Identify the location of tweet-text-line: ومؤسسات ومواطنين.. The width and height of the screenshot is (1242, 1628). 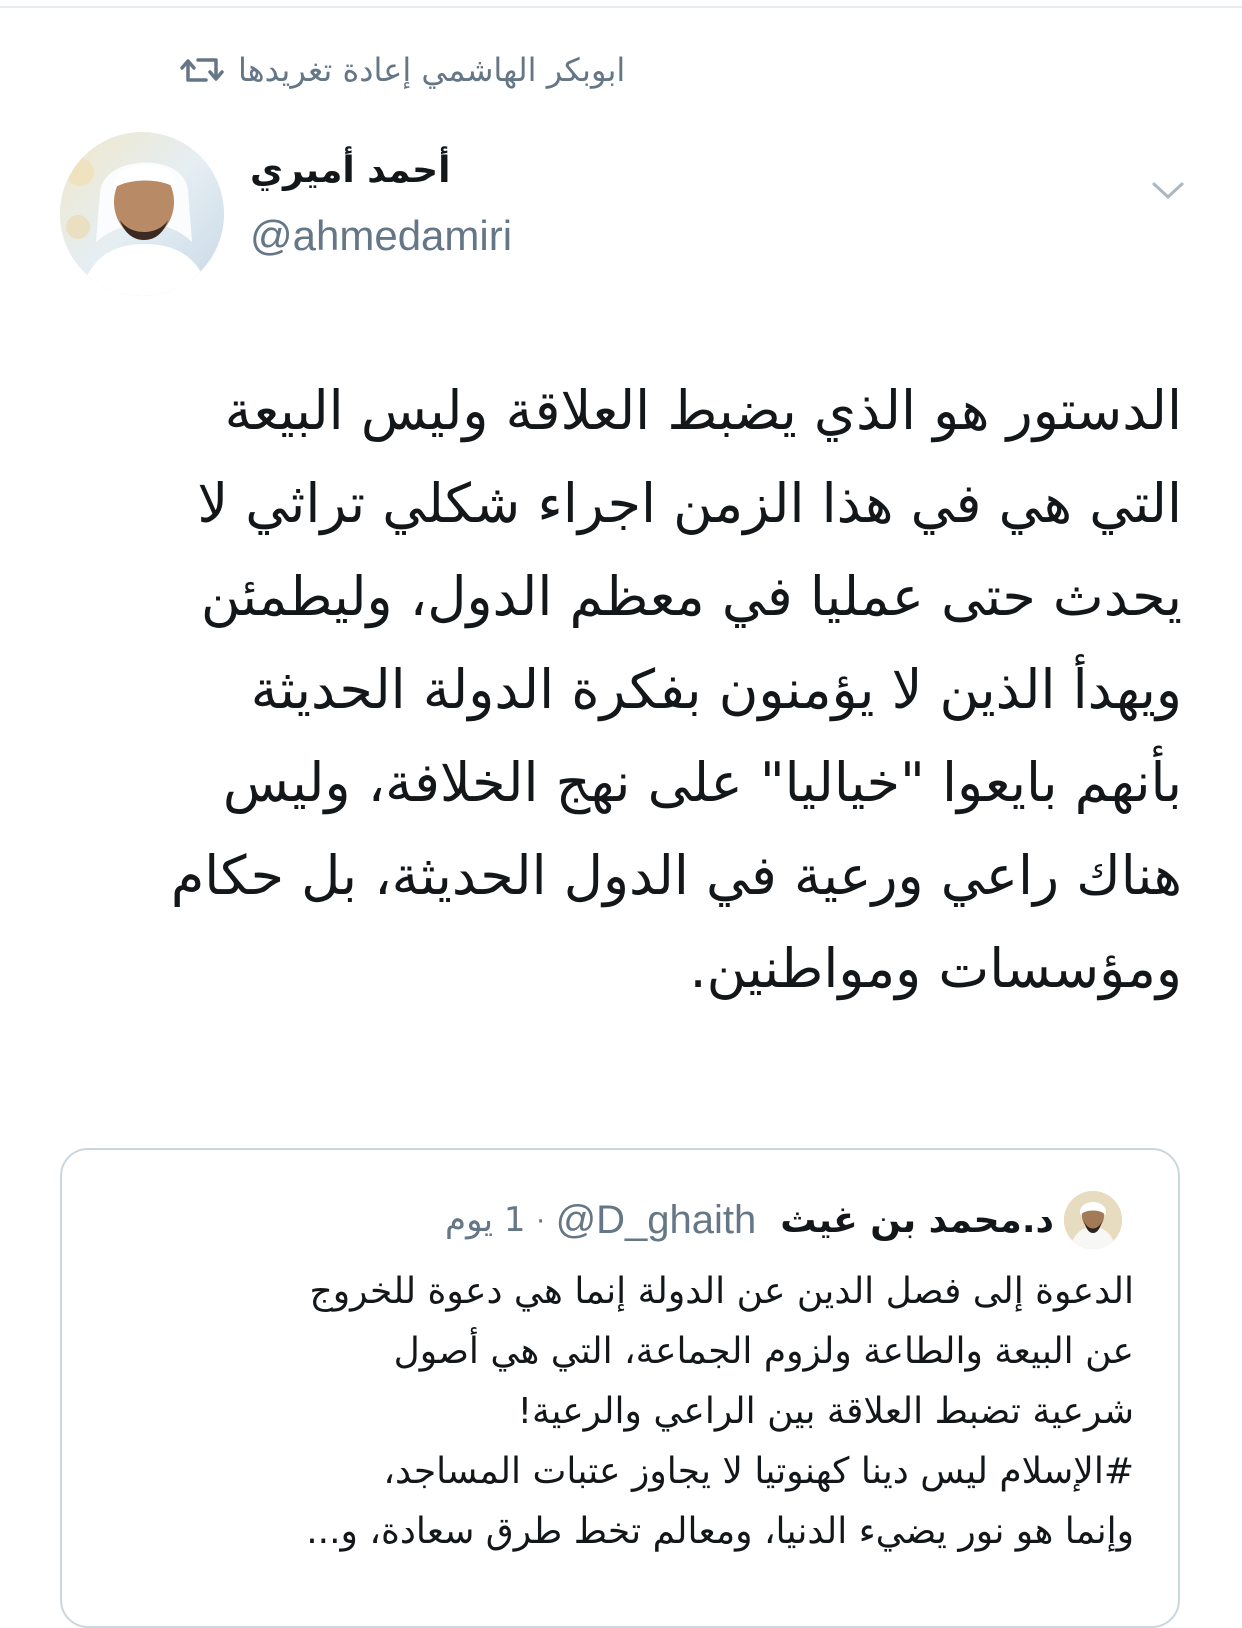
(935, 968).